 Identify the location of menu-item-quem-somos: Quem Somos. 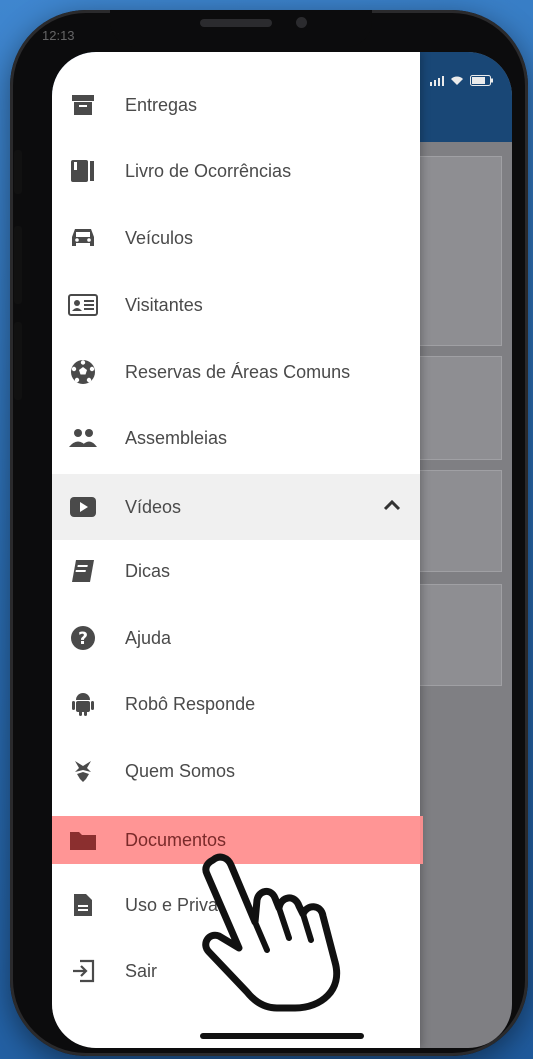
(236, 771).